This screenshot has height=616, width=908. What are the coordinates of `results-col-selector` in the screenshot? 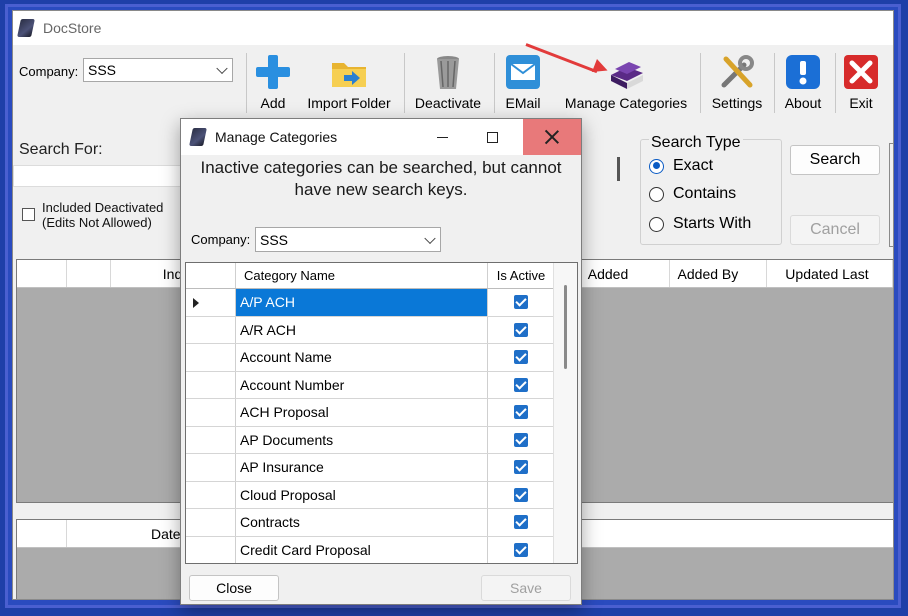 It's located at (42, 273).